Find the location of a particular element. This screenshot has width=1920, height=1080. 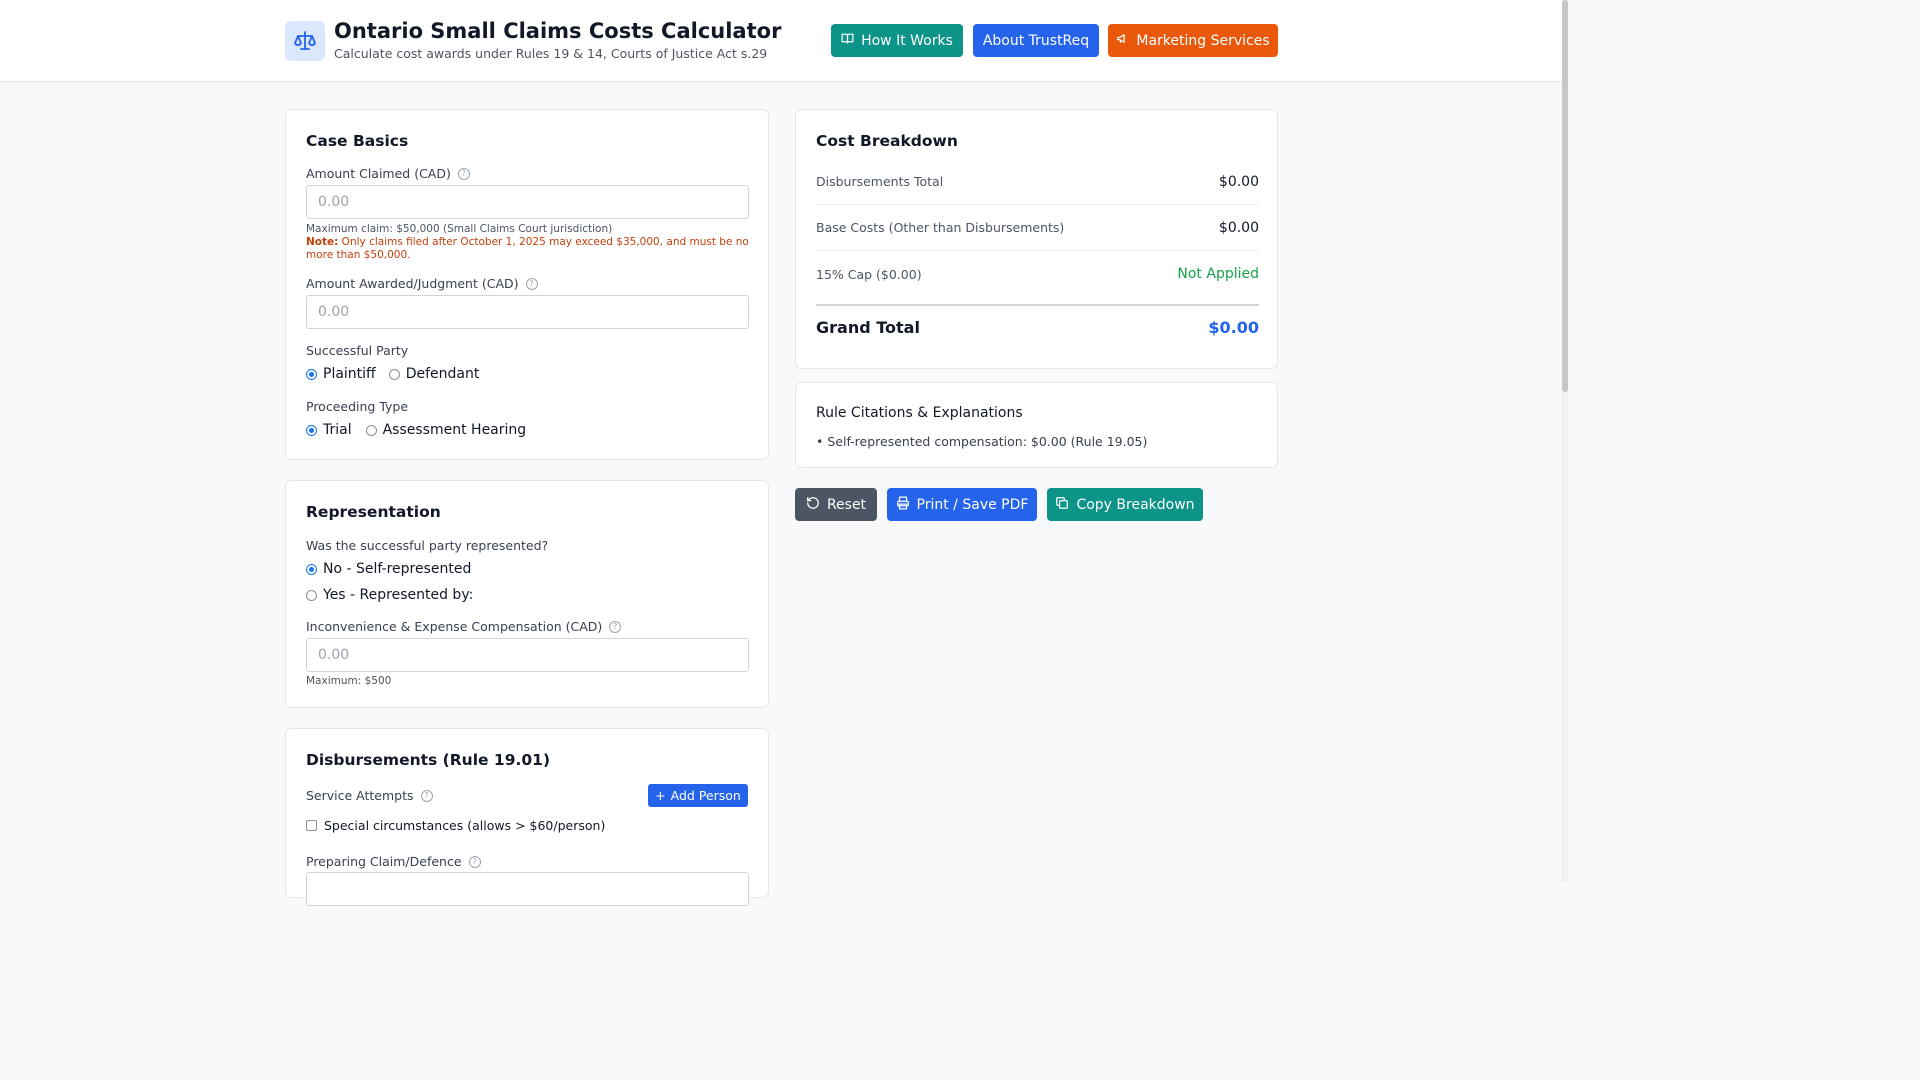

grand-total-row: Grand Total $0.00 is located at coordinates (1037, 320).